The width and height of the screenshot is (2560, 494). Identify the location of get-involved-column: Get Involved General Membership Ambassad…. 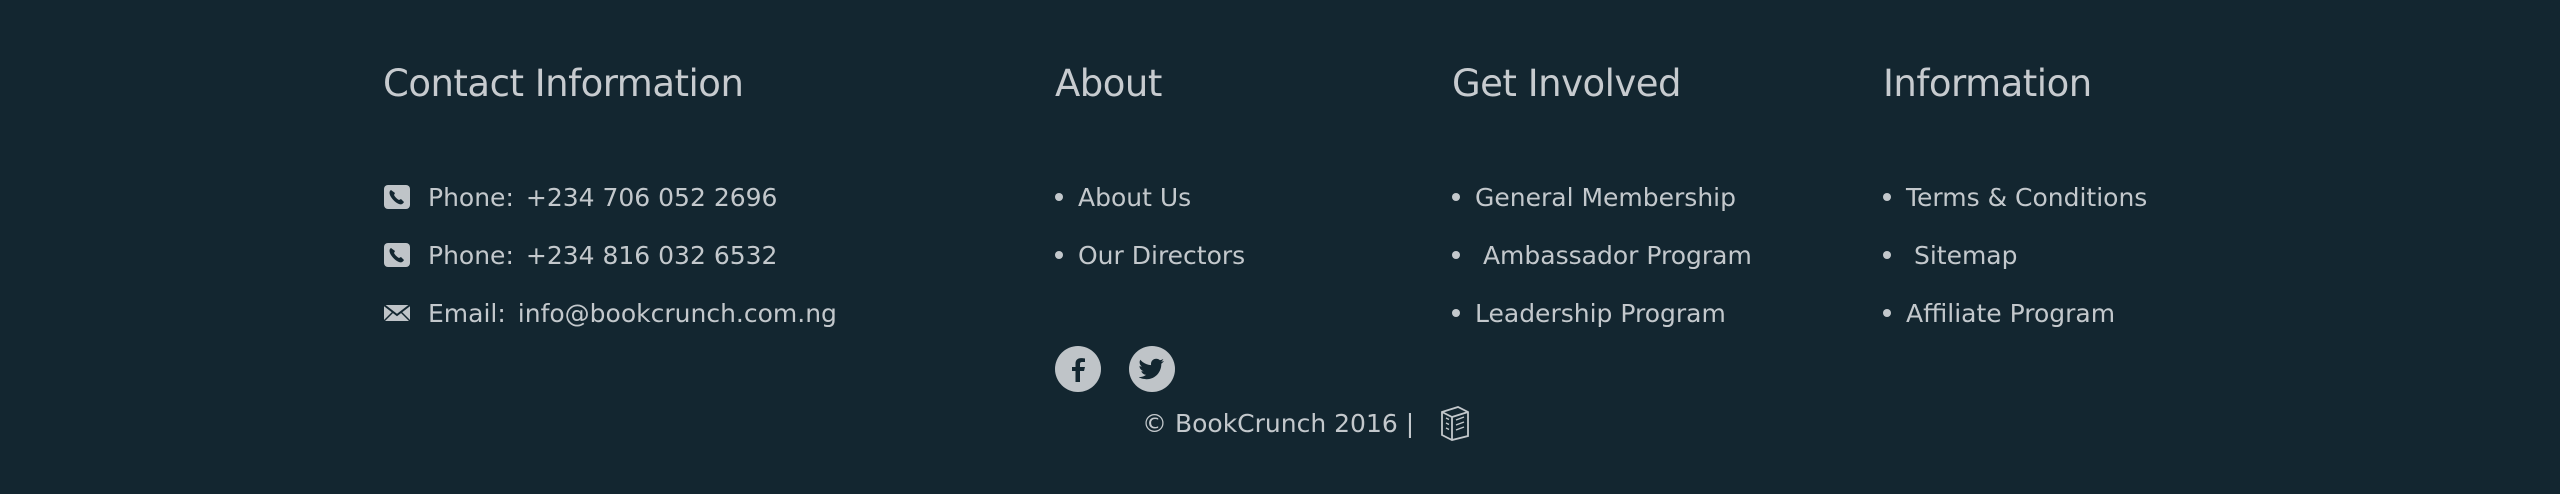
(1602, 193).